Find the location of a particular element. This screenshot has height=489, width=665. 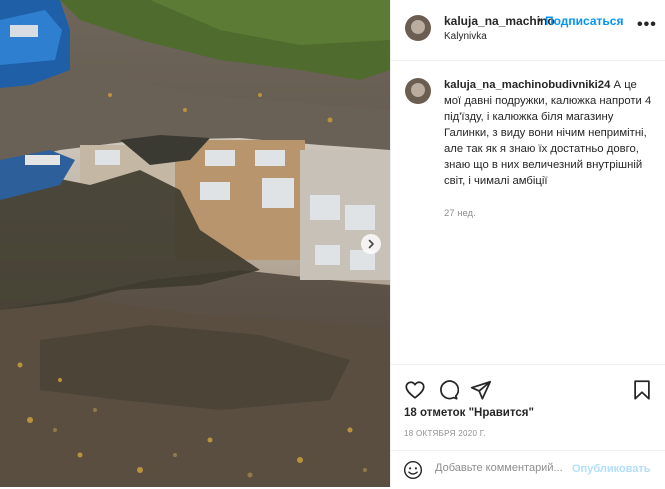

follow-button: Подписаться is located at coordinates (584, 21).